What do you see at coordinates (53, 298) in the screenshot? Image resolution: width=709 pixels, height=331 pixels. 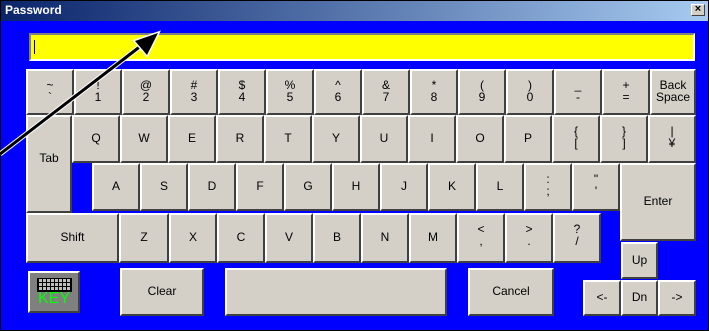 I see `logo-text: KEY` at bounding box center [53, 298].